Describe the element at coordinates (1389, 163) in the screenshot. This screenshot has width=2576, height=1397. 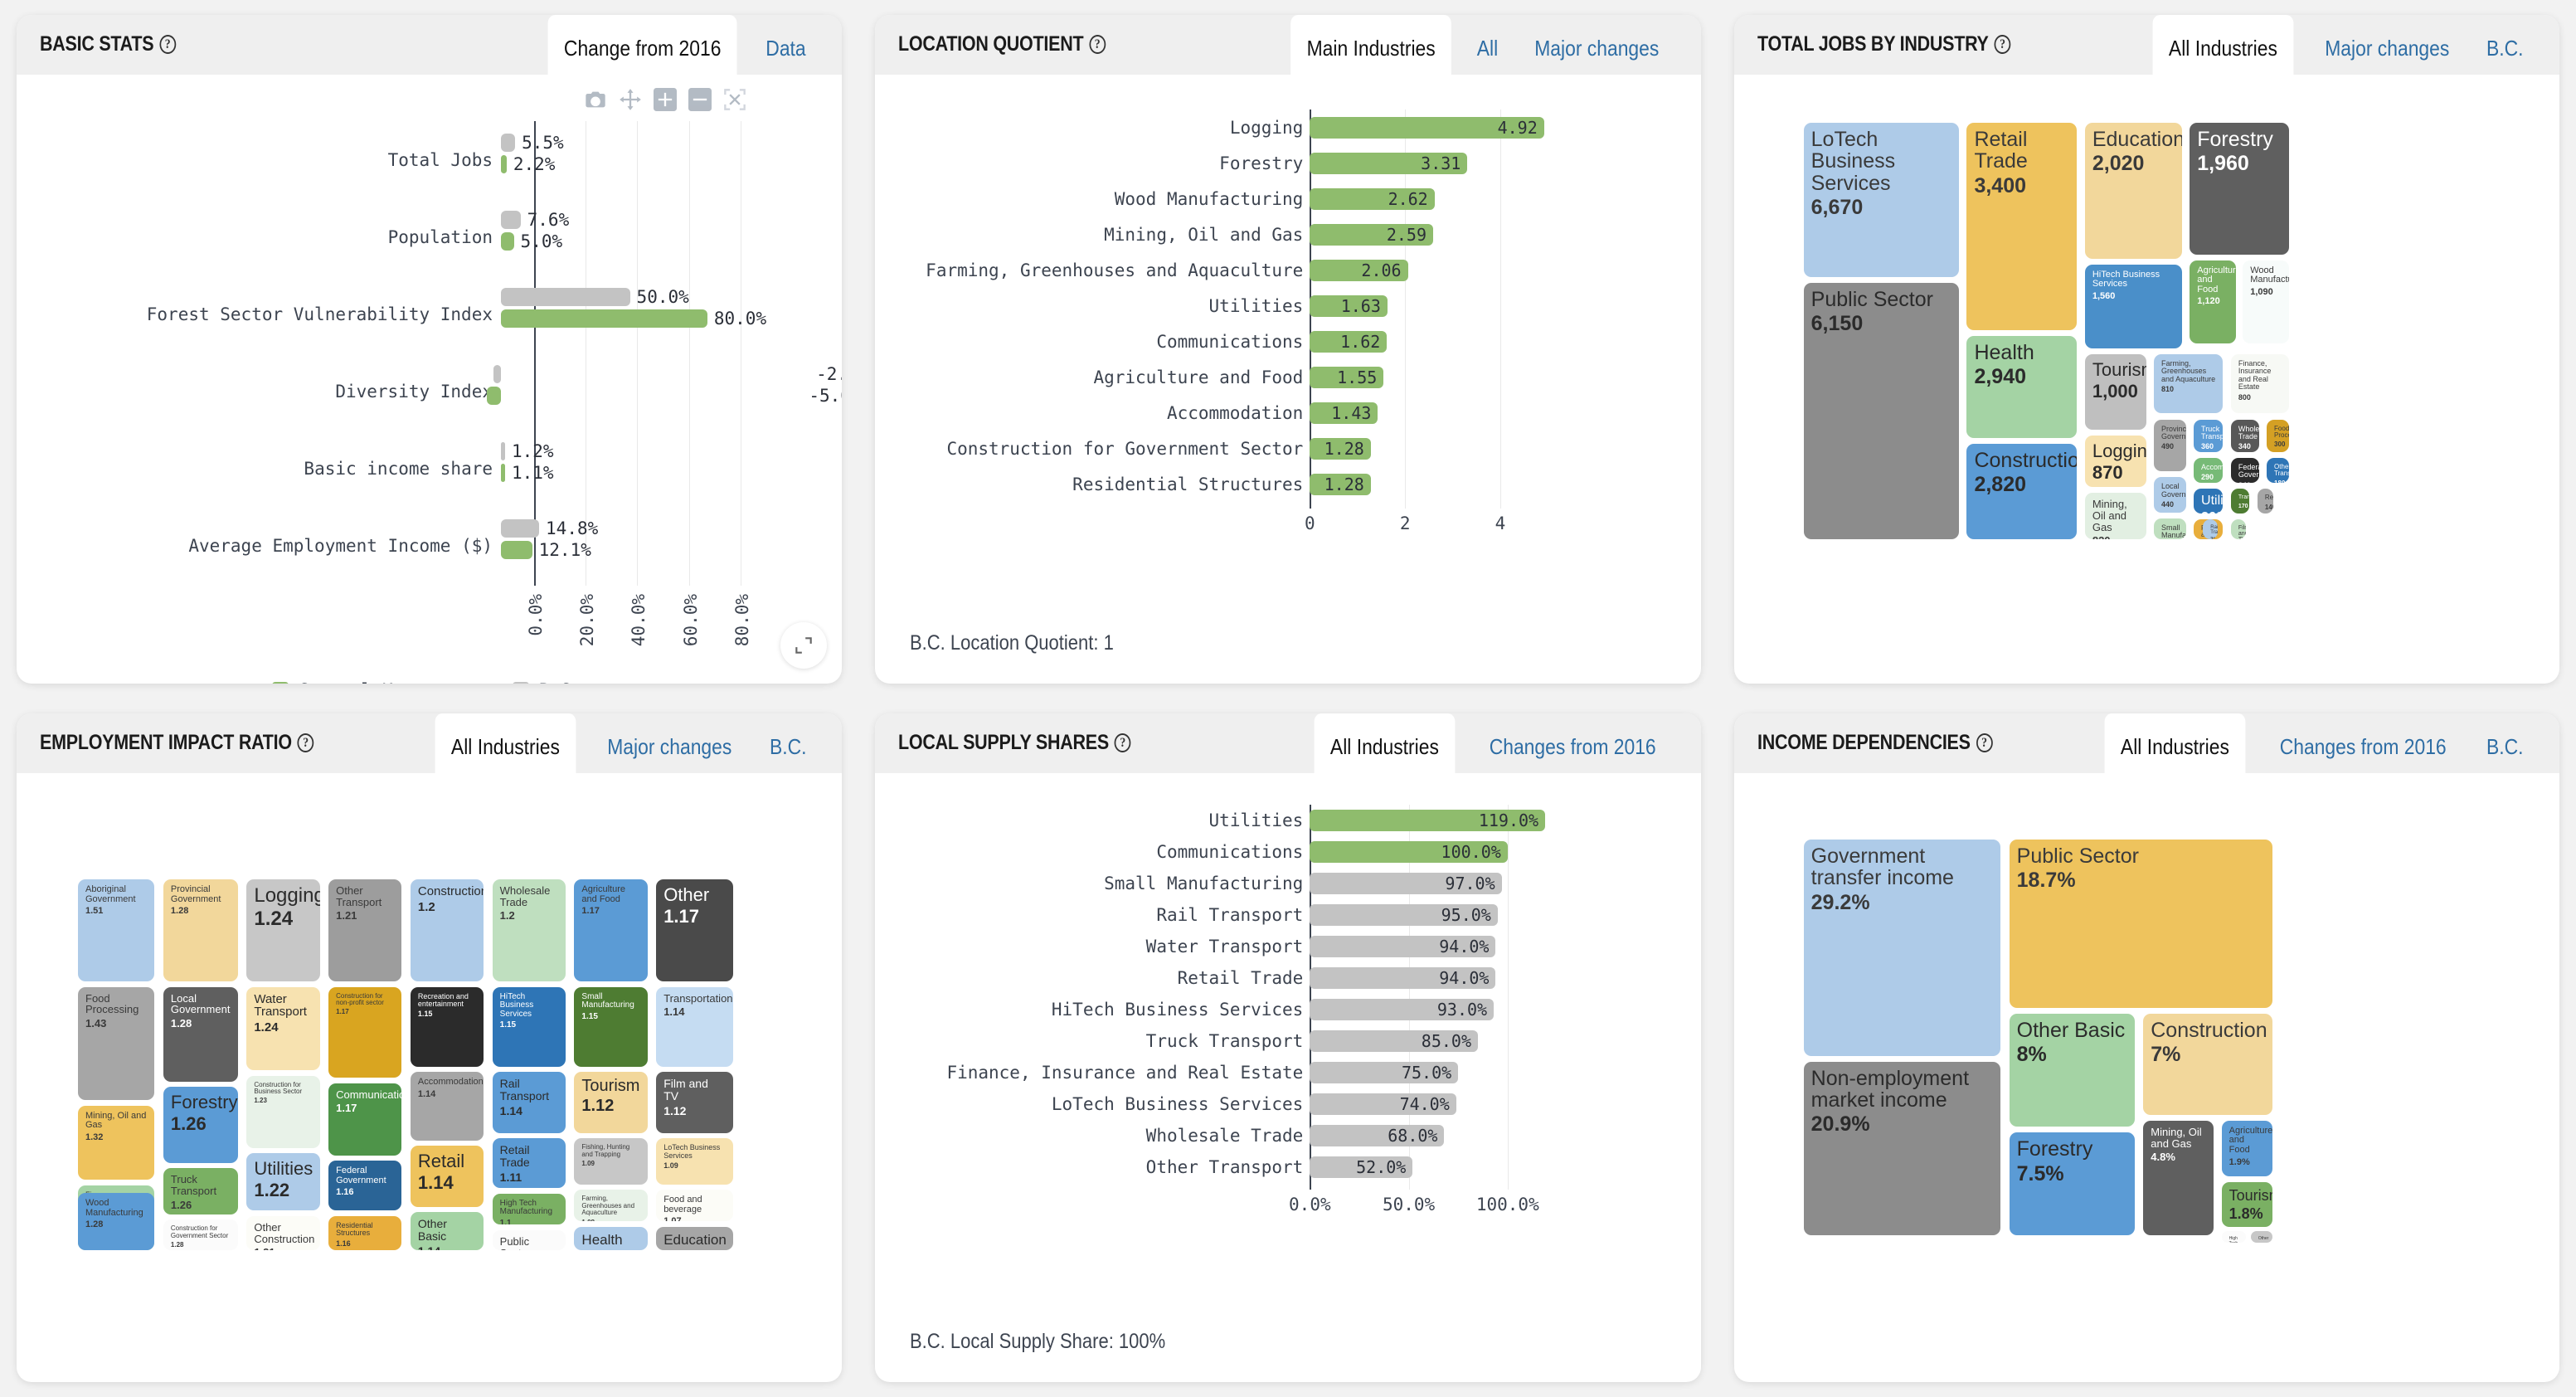
I see `bar: 3.31` at that location.